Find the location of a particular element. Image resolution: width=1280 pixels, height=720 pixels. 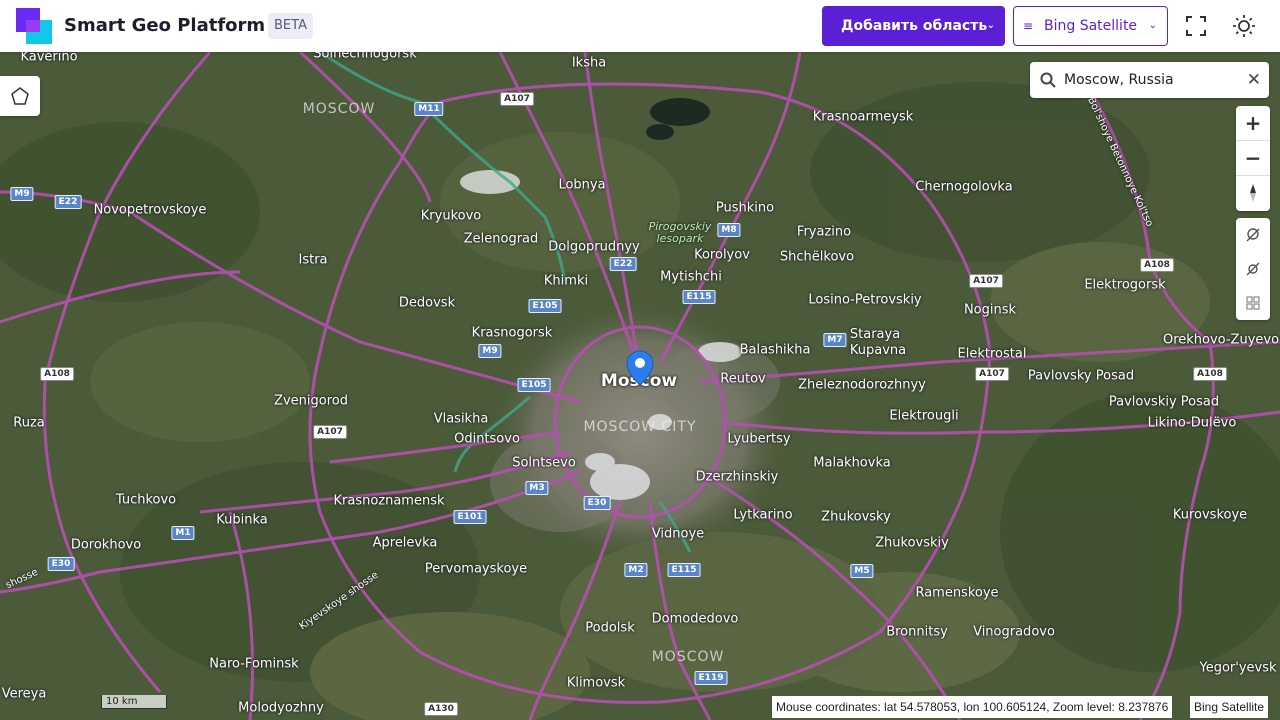

place-label: Reutov is located at coordinates (743, 379).